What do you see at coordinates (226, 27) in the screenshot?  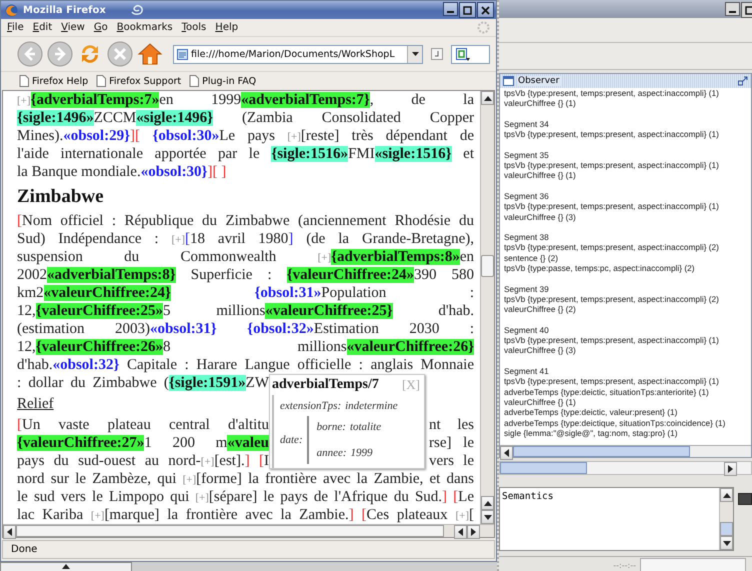 I see `menu-item: Help` at bounding box center [226, 27].